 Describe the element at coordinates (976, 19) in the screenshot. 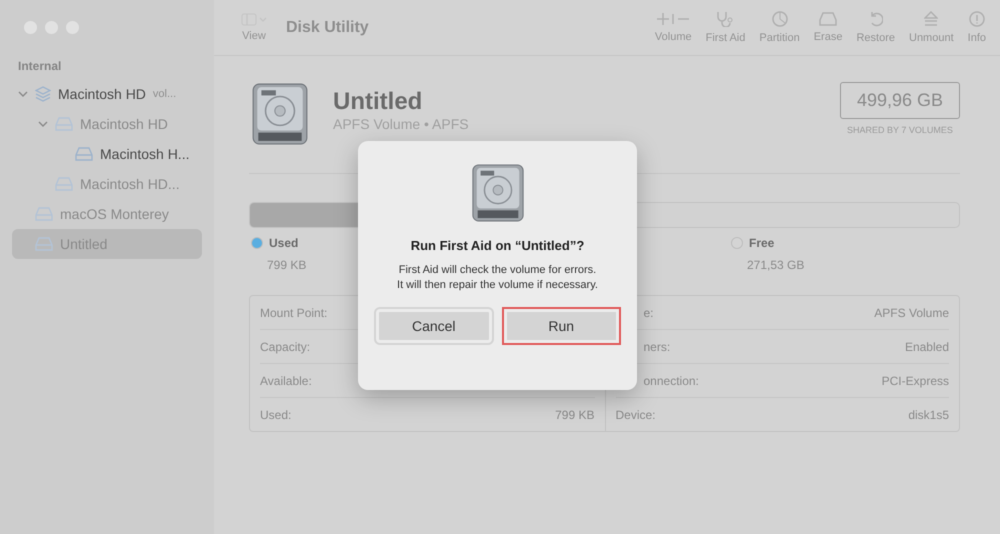

I see `info-icon` at that location.